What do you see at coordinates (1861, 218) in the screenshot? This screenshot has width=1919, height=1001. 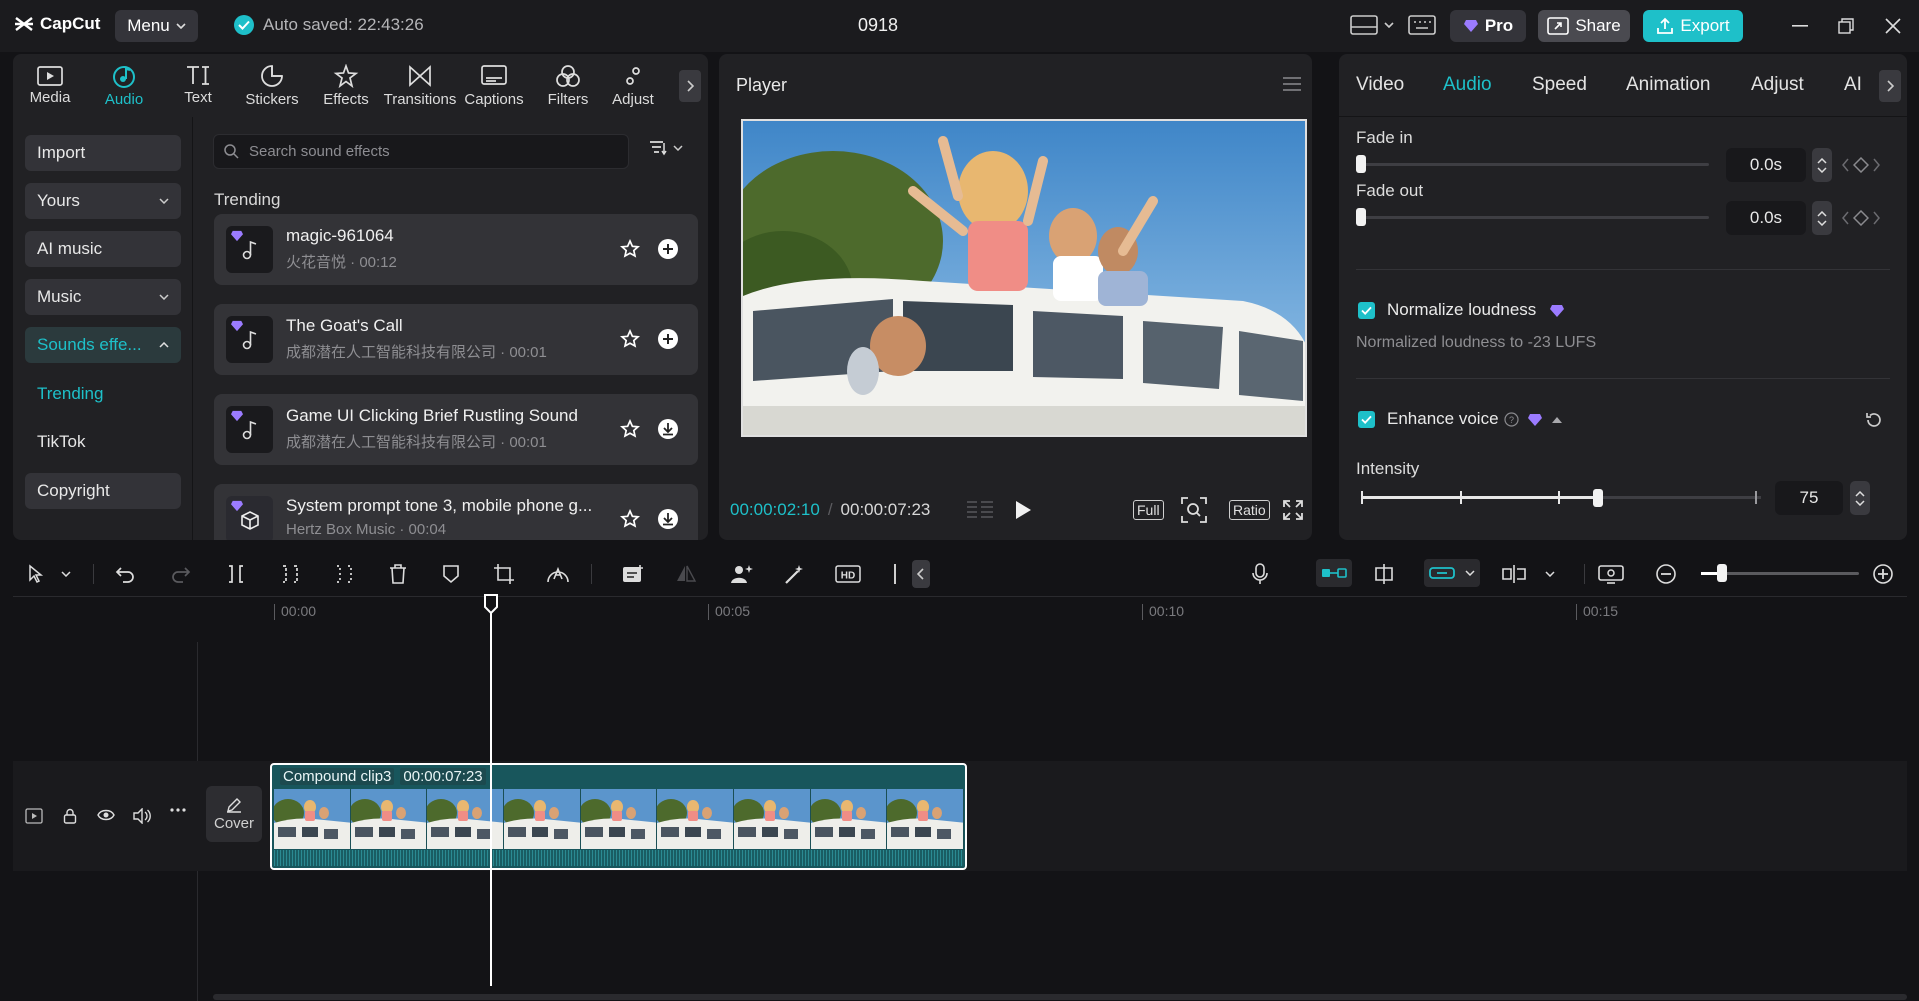 I see `fade-out-keyframe-nav` at bounding box center [1861, 218].